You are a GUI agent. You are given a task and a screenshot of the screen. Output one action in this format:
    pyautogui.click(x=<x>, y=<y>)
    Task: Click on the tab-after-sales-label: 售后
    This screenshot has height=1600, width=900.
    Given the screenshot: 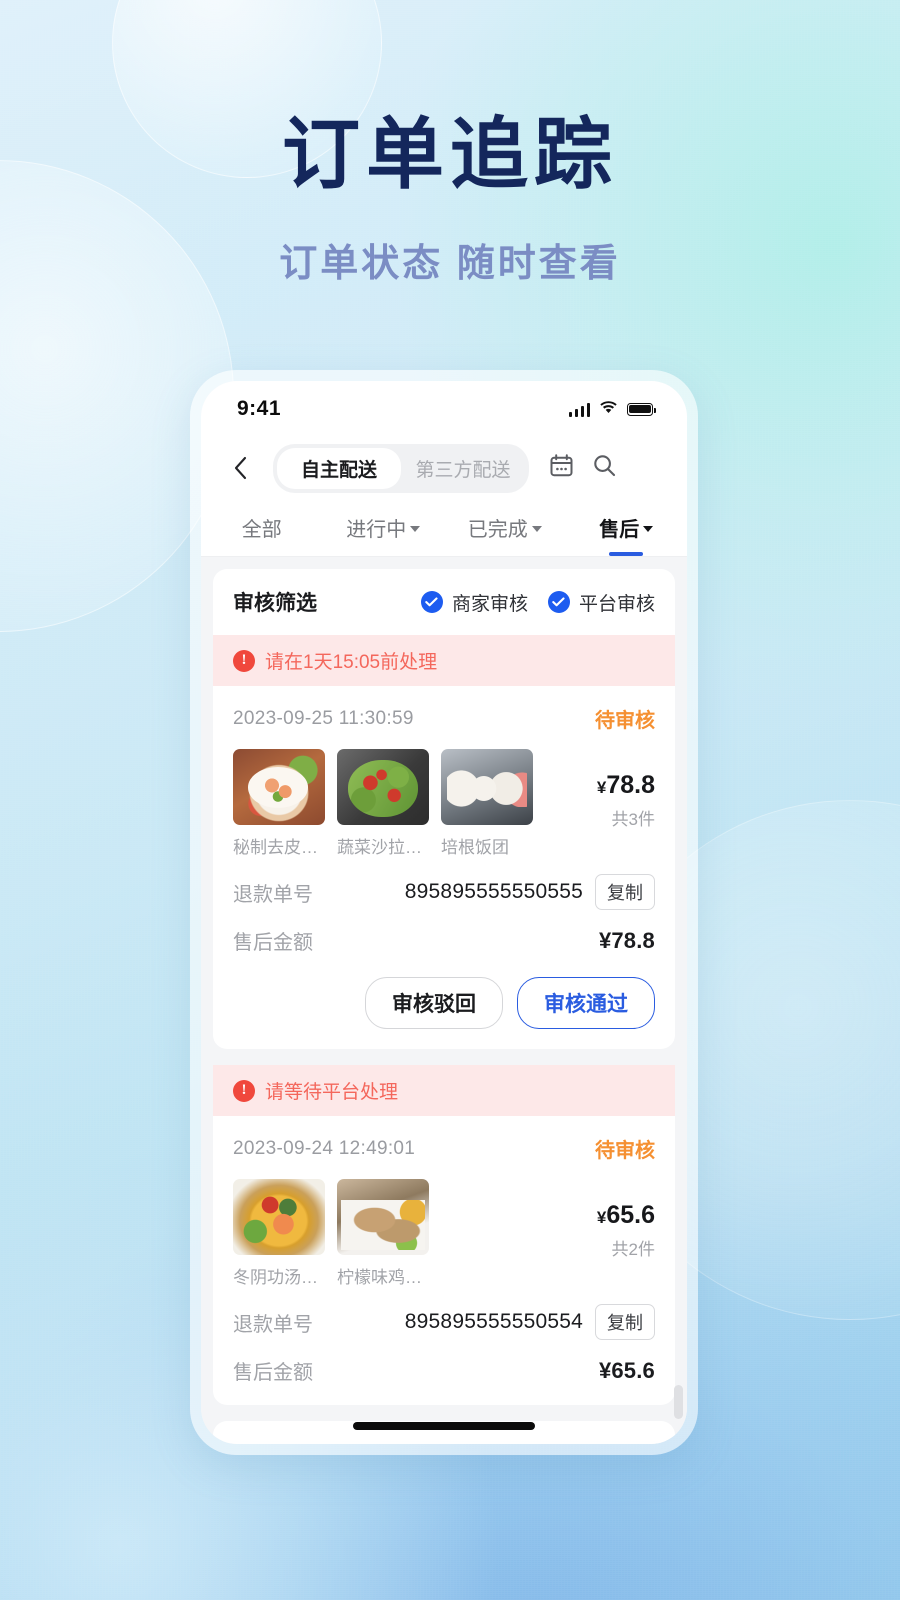 What is the action you would take?
    pyautogui.click(x=619, y=530)
    